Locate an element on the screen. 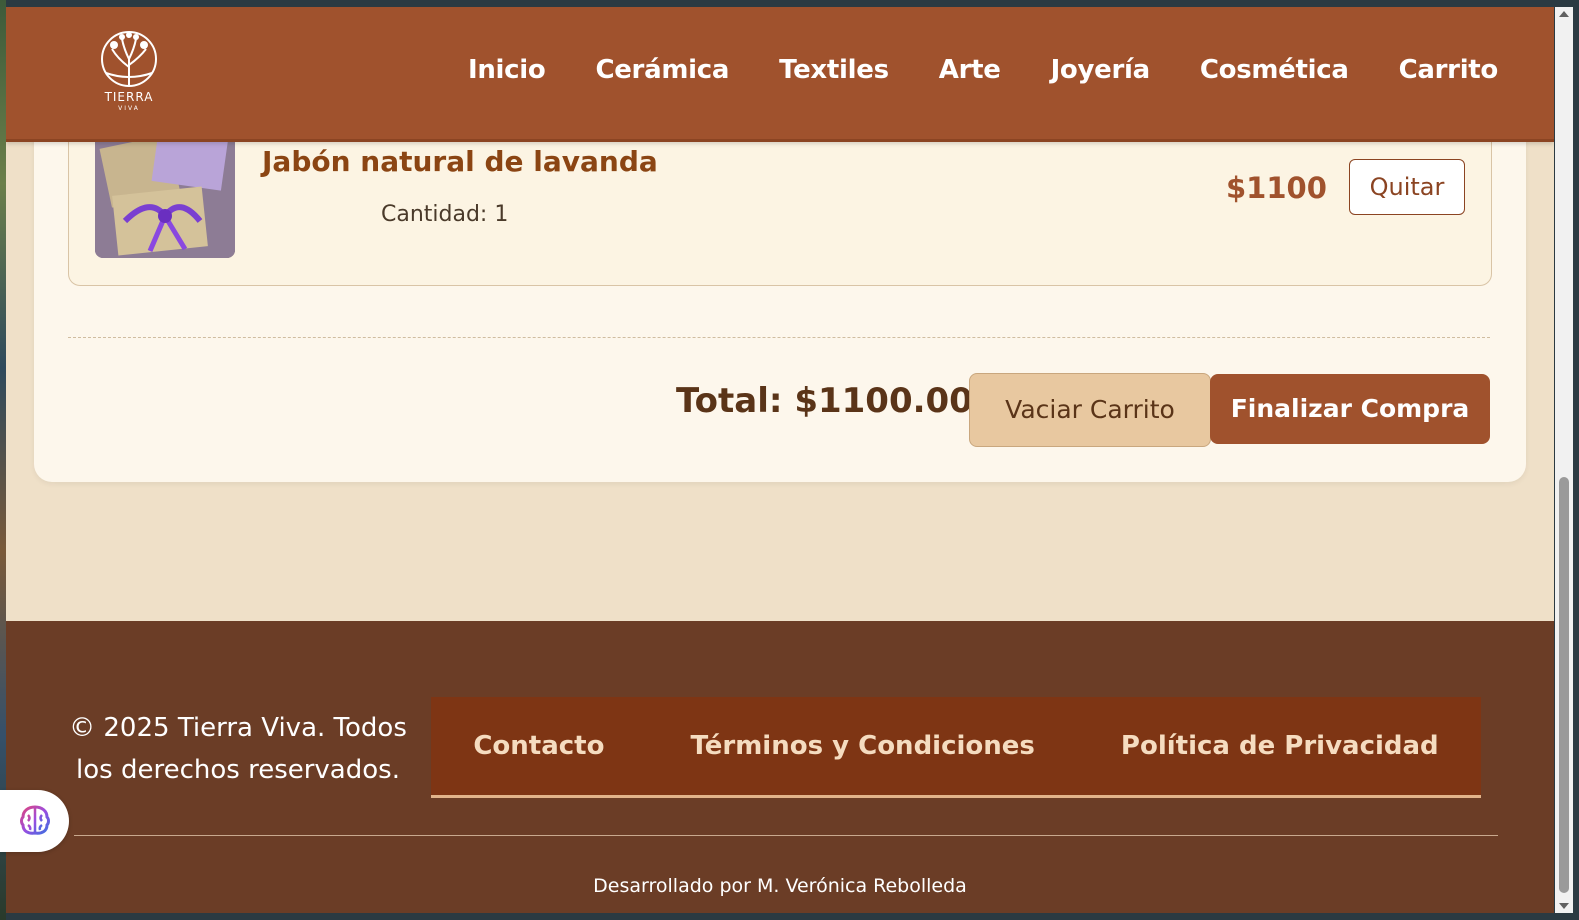 This screenshot has height=920, width=1579. checkout-button: Finalizar Compra is located at coordinates (1350, 409).